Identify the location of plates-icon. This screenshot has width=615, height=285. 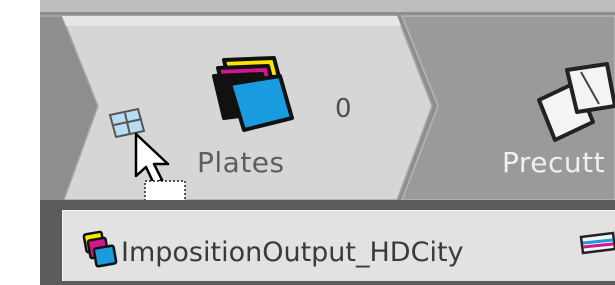
(253, 94).